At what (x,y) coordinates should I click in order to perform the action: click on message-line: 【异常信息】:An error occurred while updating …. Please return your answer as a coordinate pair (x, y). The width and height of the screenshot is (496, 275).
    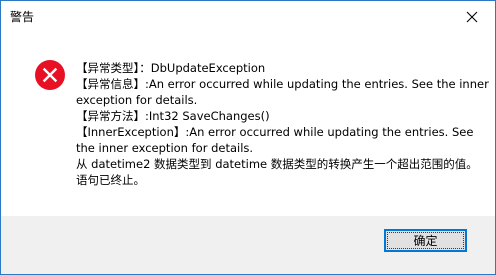
    Looking at the image, I should click on (282, 84).